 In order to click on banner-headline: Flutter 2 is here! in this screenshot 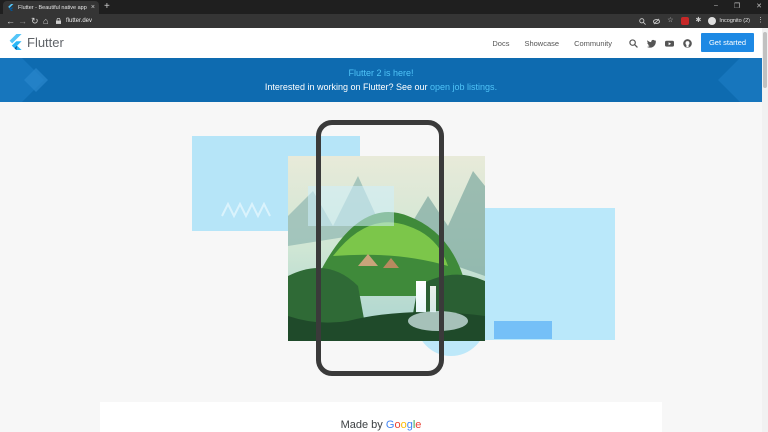, I will do `click(381, 73)`.